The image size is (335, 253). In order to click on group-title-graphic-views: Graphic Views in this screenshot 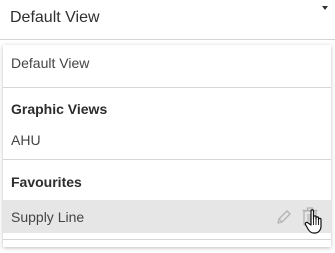, I will do `click(167, 109)`.